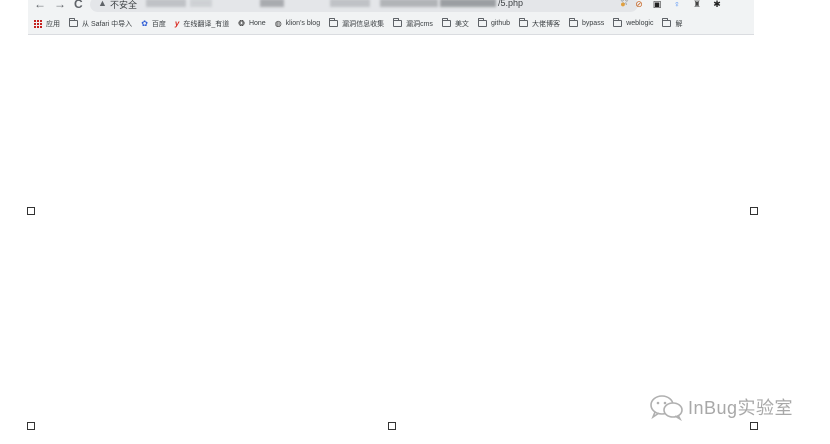  I want to click on baidu-icon: ✿, so click(144, 23).